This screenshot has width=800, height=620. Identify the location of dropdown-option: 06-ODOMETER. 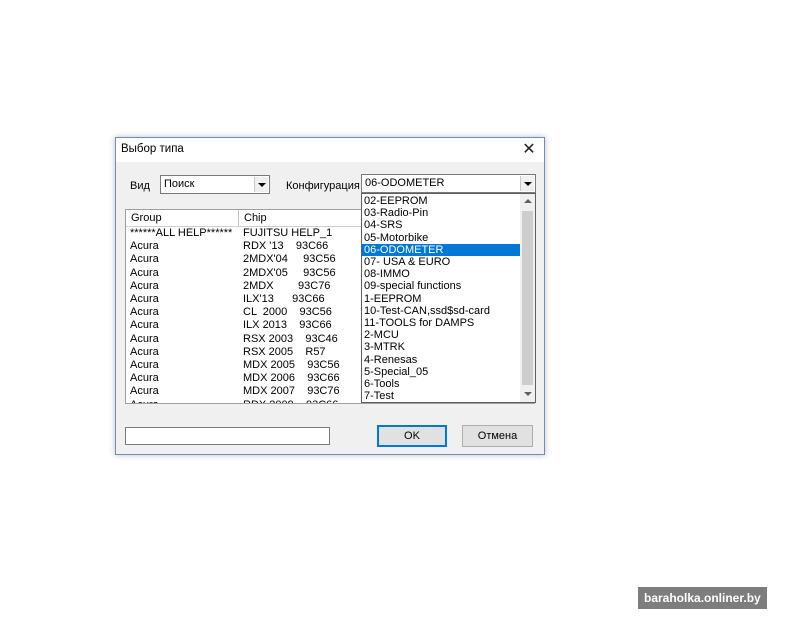
(441, 250).